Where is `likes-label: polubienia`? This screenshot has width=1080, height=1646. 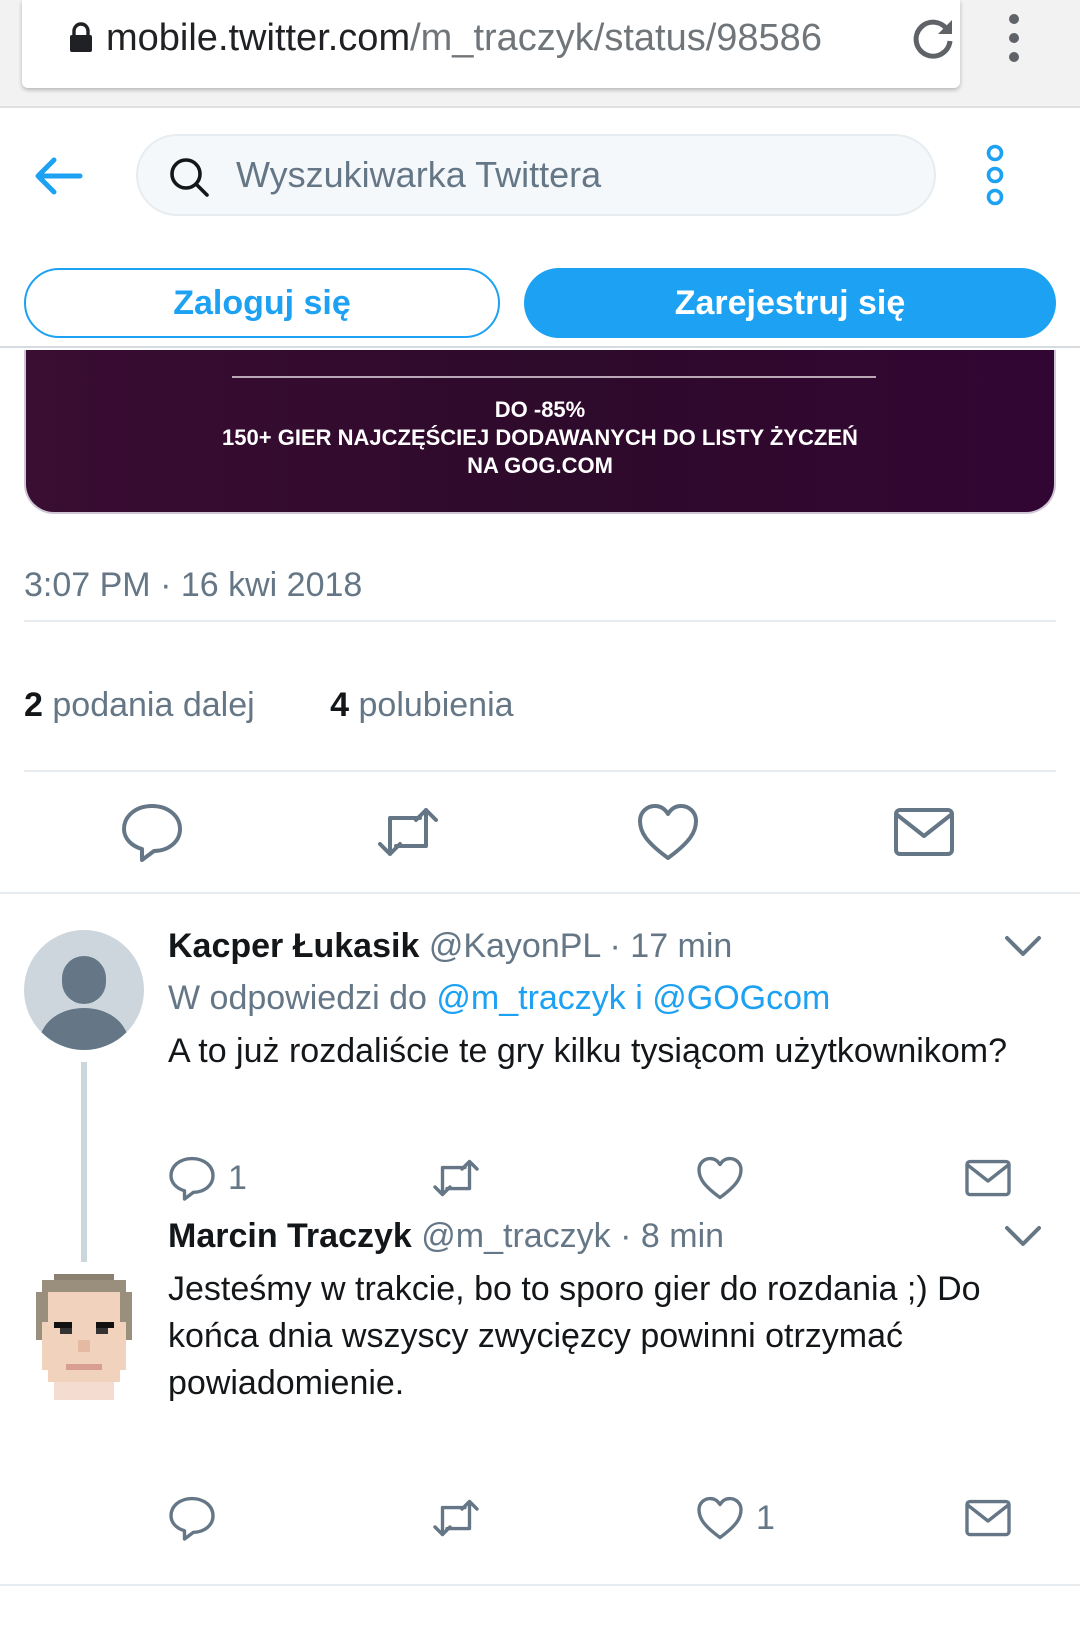 likes-label: polubienia is located at coordinates (436, 705).